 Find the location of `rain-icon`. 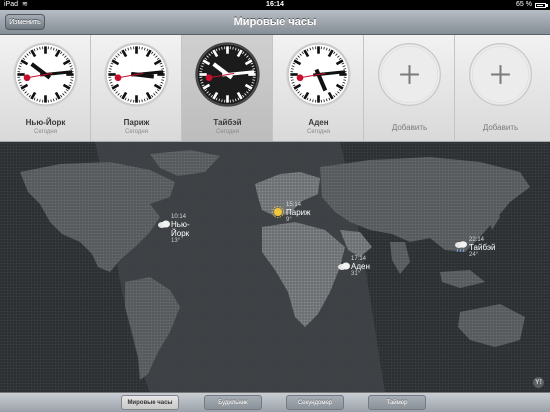

rain-icon is located at coordinates (461, 247).